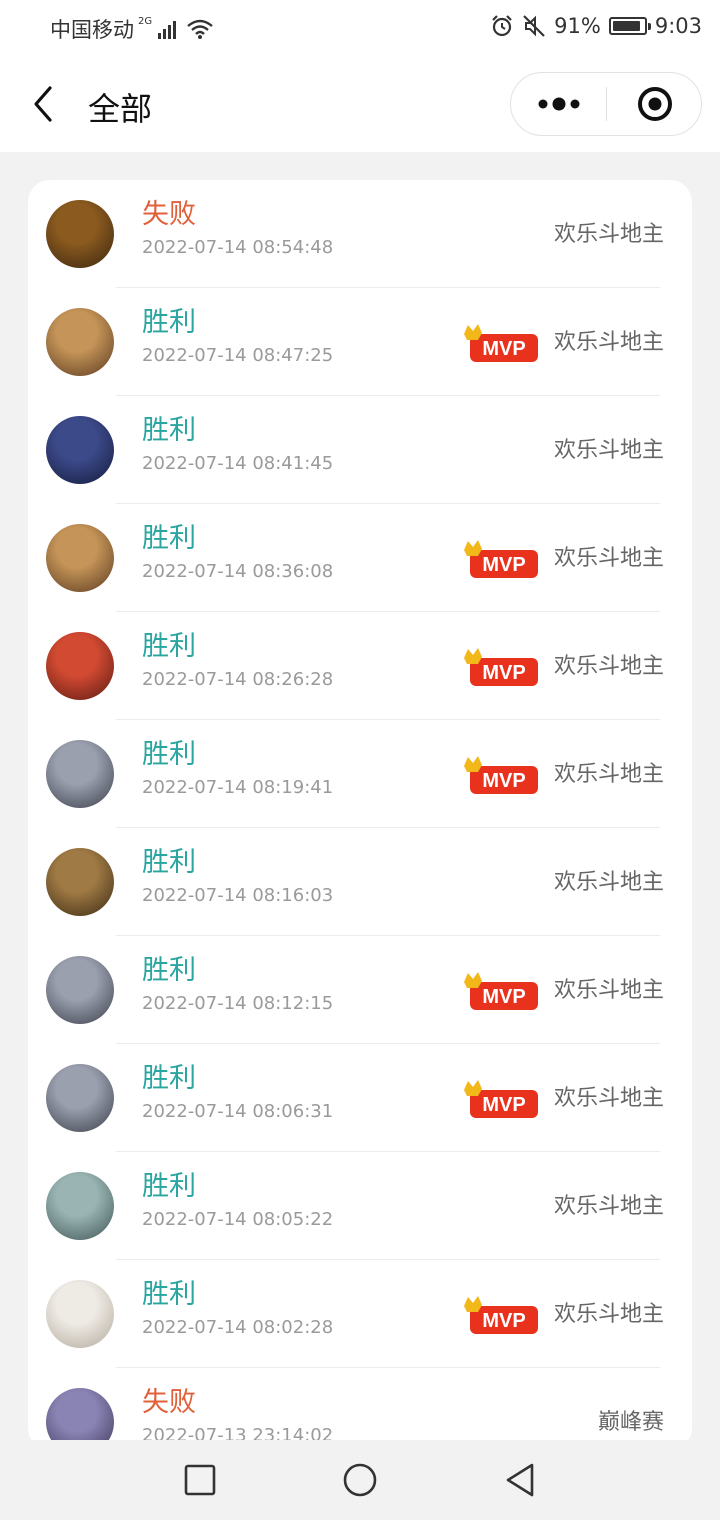  What do you see at coordinates (360, 342) in the screenshot?
I see `match-record-row: 胜利 2022-07-14 08:47:25 MVP 欢乐斗地主` at bounding box center [360, 342].